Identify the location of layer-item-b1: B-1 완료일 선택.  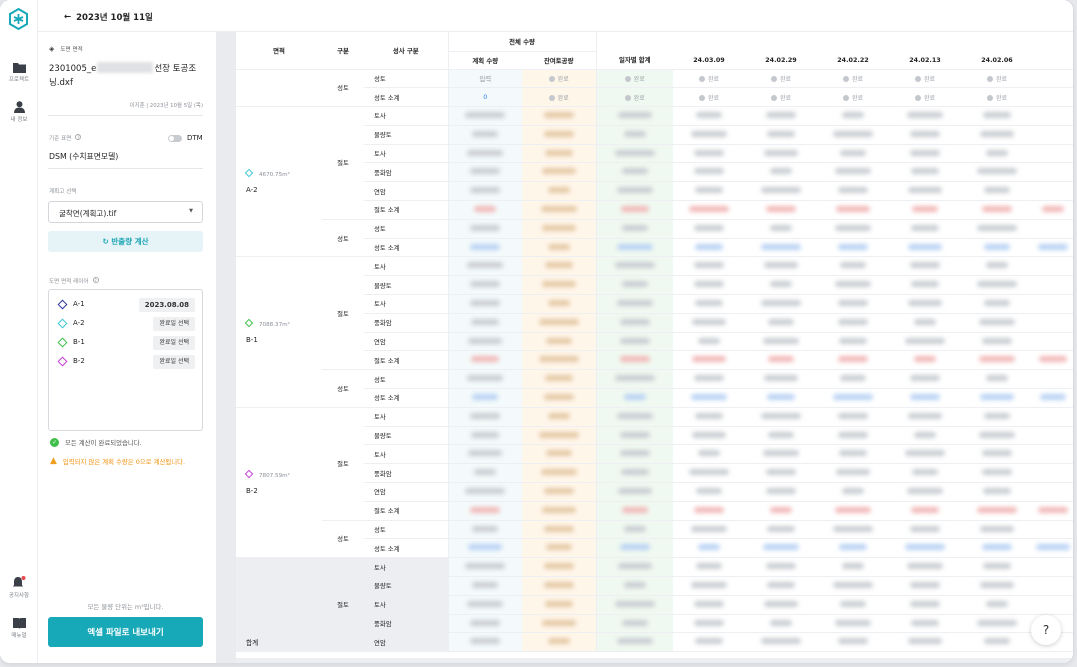
(126, 343).